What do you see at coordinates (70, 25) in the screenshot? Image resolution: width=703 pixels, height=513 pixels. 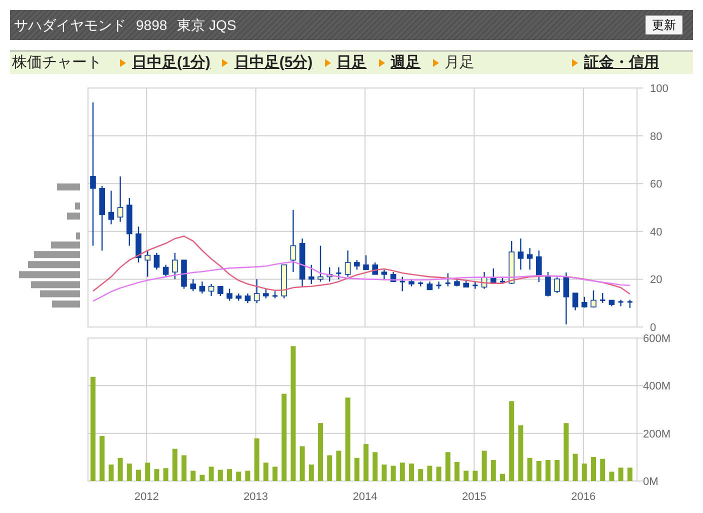 I see `company-name: サハダイヤモンド` at bounding box center [70, 25].